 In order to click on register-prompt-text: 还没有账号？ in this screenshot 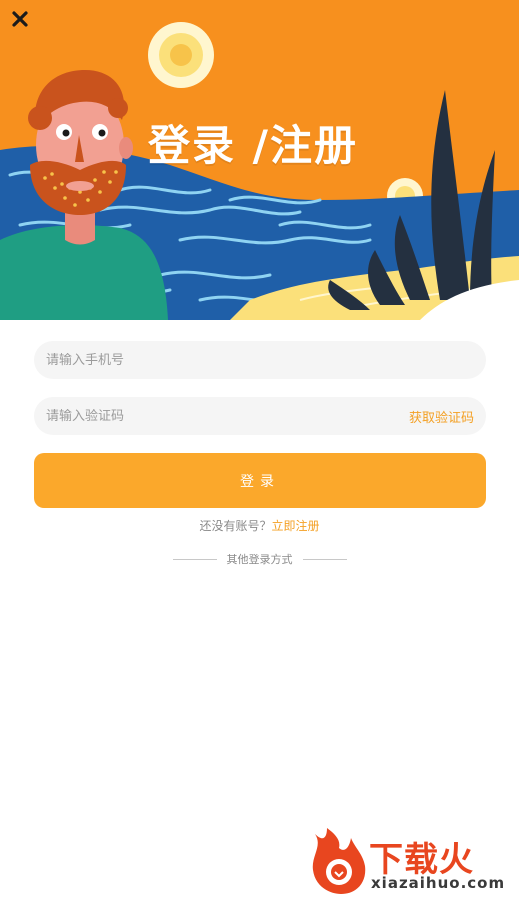, I will do `click(235, 526)`.